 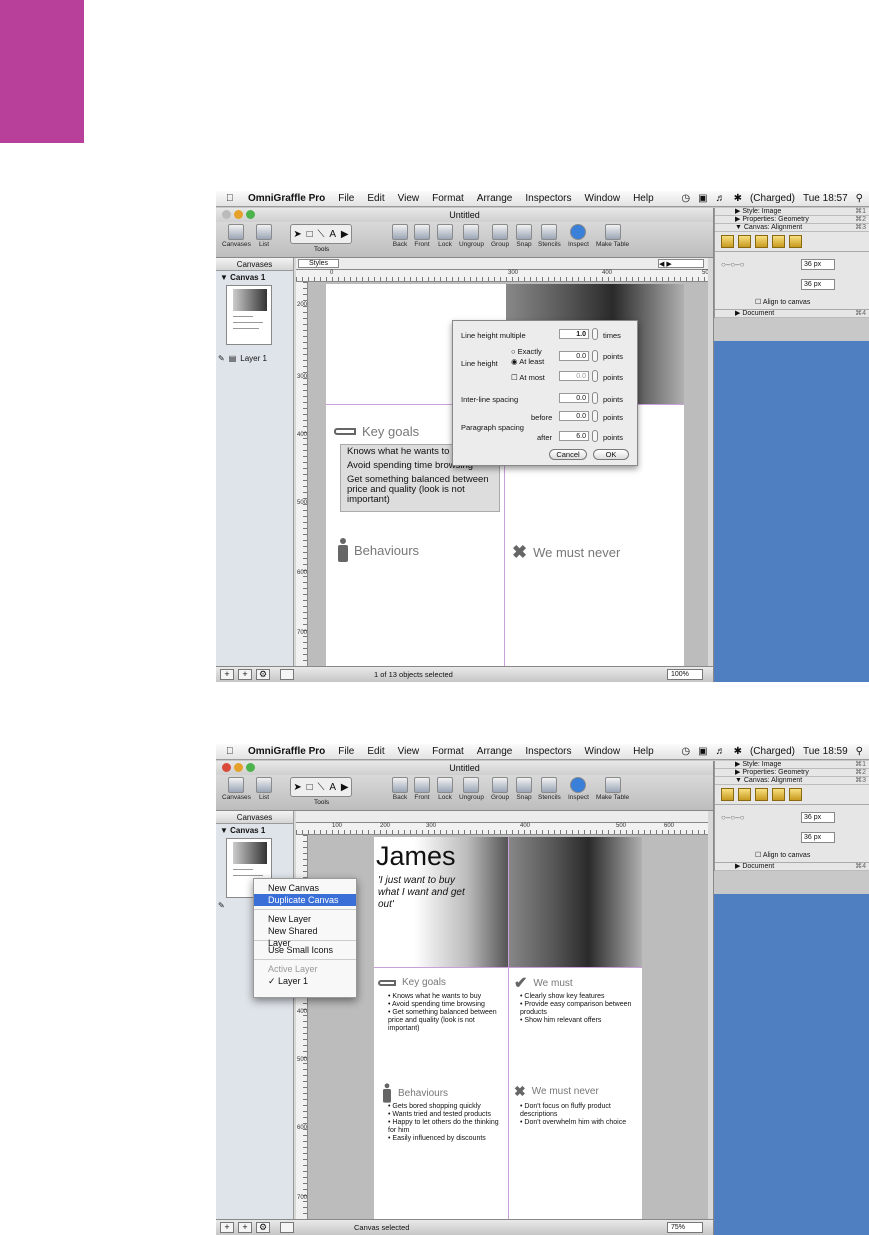 I want to click on lh-multiple-stepper, so click(x=595, y=334).